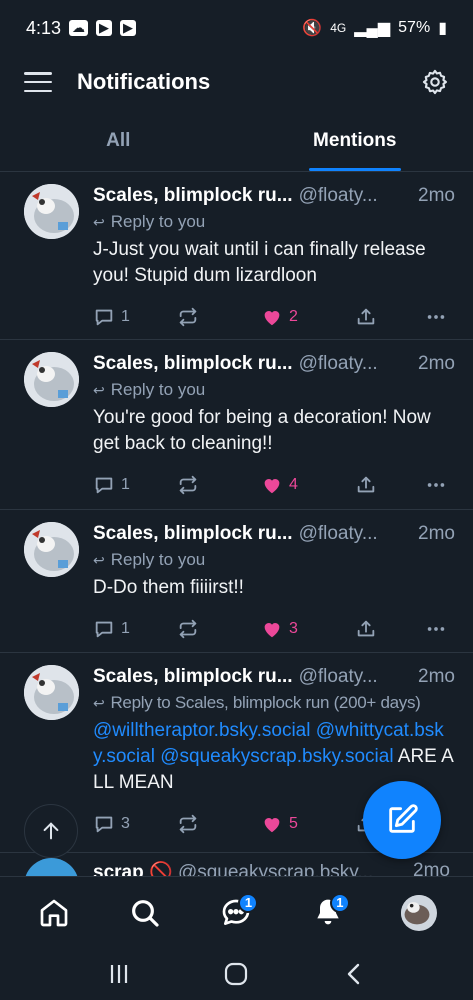 This screenshot has height=1000, width=473. I want to click on status-left: 4:13 ☁ ▶ ▶, so click(81, 28).